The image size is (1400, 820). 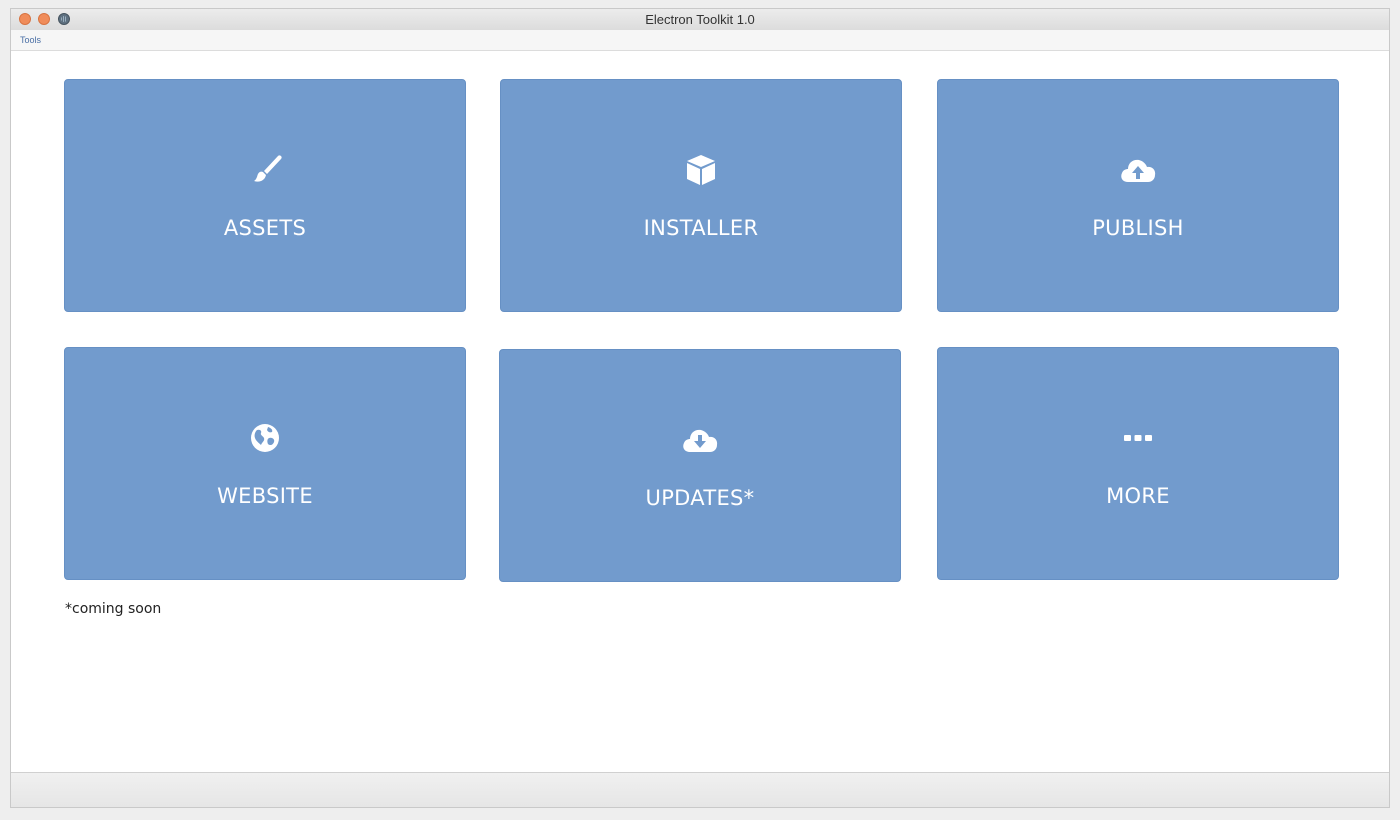 What do you see at coordinates (1138, 496) in the screenshot?
I see `tile-label: MORE` at bounding box center [1138, 496].